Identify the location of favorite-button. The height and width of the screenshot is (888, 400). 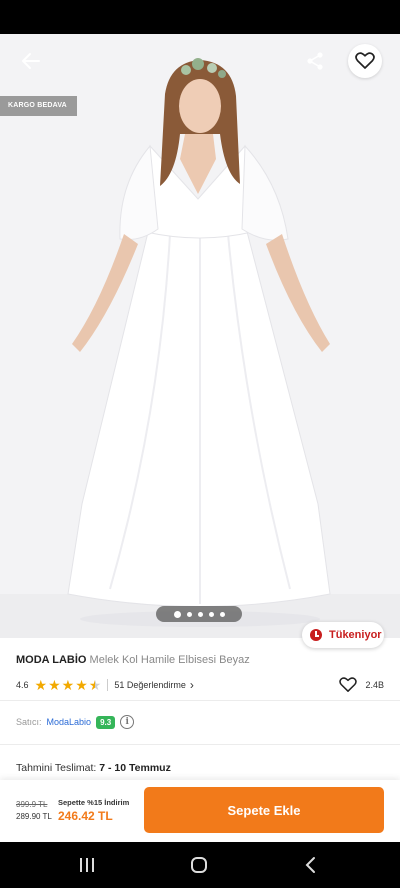
(365, 61).